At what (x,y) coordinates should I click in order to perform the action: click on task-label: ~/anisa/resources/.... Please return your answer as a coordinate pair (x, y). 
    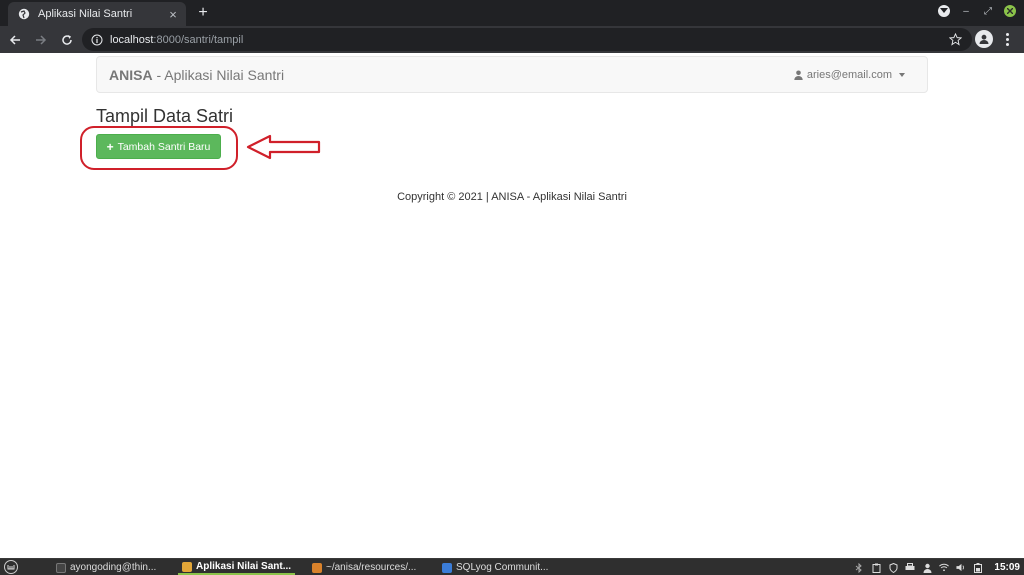
    Looking at the image, I should click on (371, 567).